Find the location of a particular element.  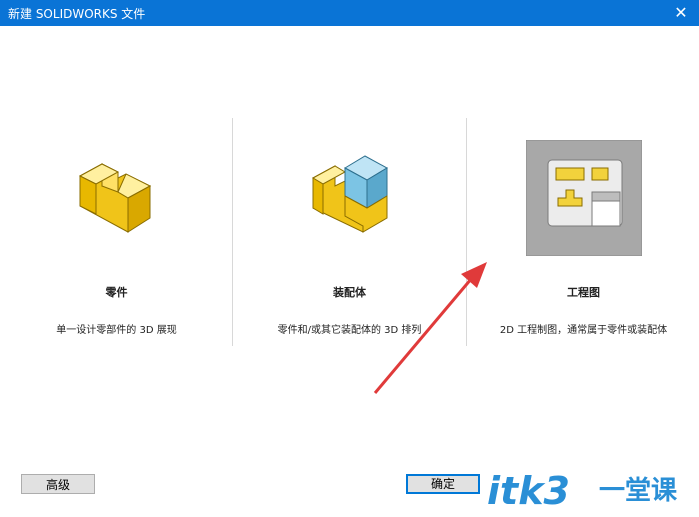

title-bar: 新建 SOLIDWORKS 文件 ✕ is located at coordinates (349, 13).